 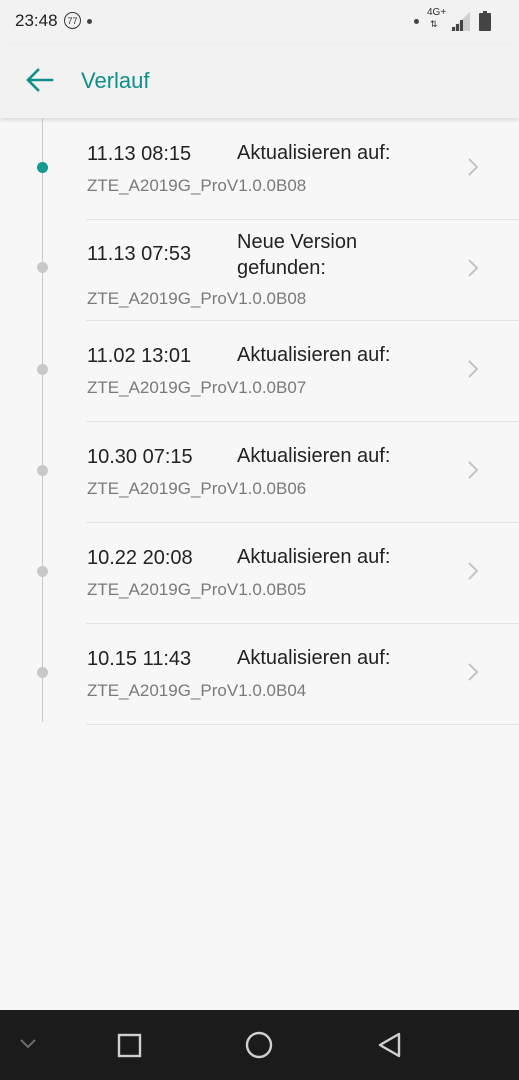 I want to click on status-bar: 23:48 77 4G+ ⇅, so click(x=259, y=22).